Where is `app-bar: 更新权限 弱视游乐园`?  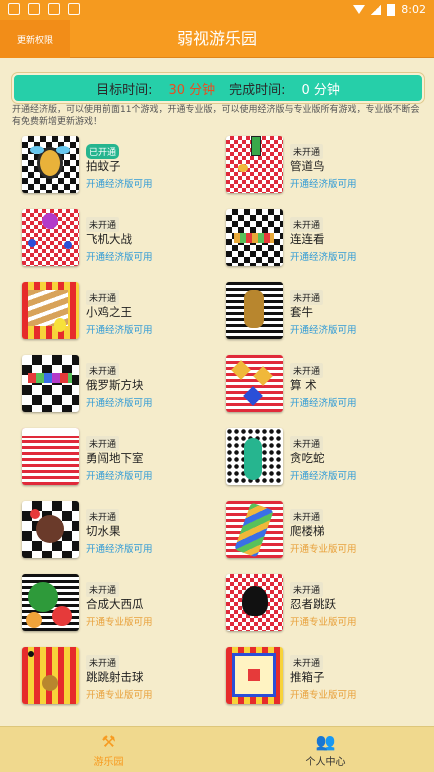 app-bar: 更新权限 弱视游乐园 is located at coordinates (217, 39).